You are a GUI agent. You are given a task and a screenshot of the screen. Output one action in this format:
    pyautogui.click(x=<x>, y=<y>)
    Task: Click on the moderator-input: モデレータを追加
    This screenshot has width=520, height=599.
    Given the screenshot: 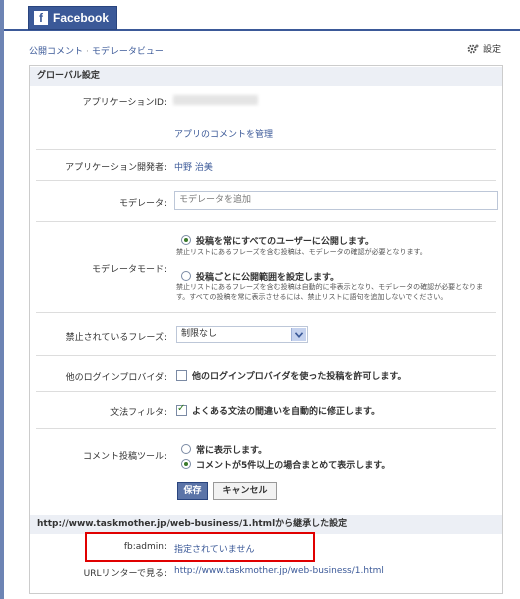 What is the action you would take?
    pyautogui.click(x=336, y=200)
    